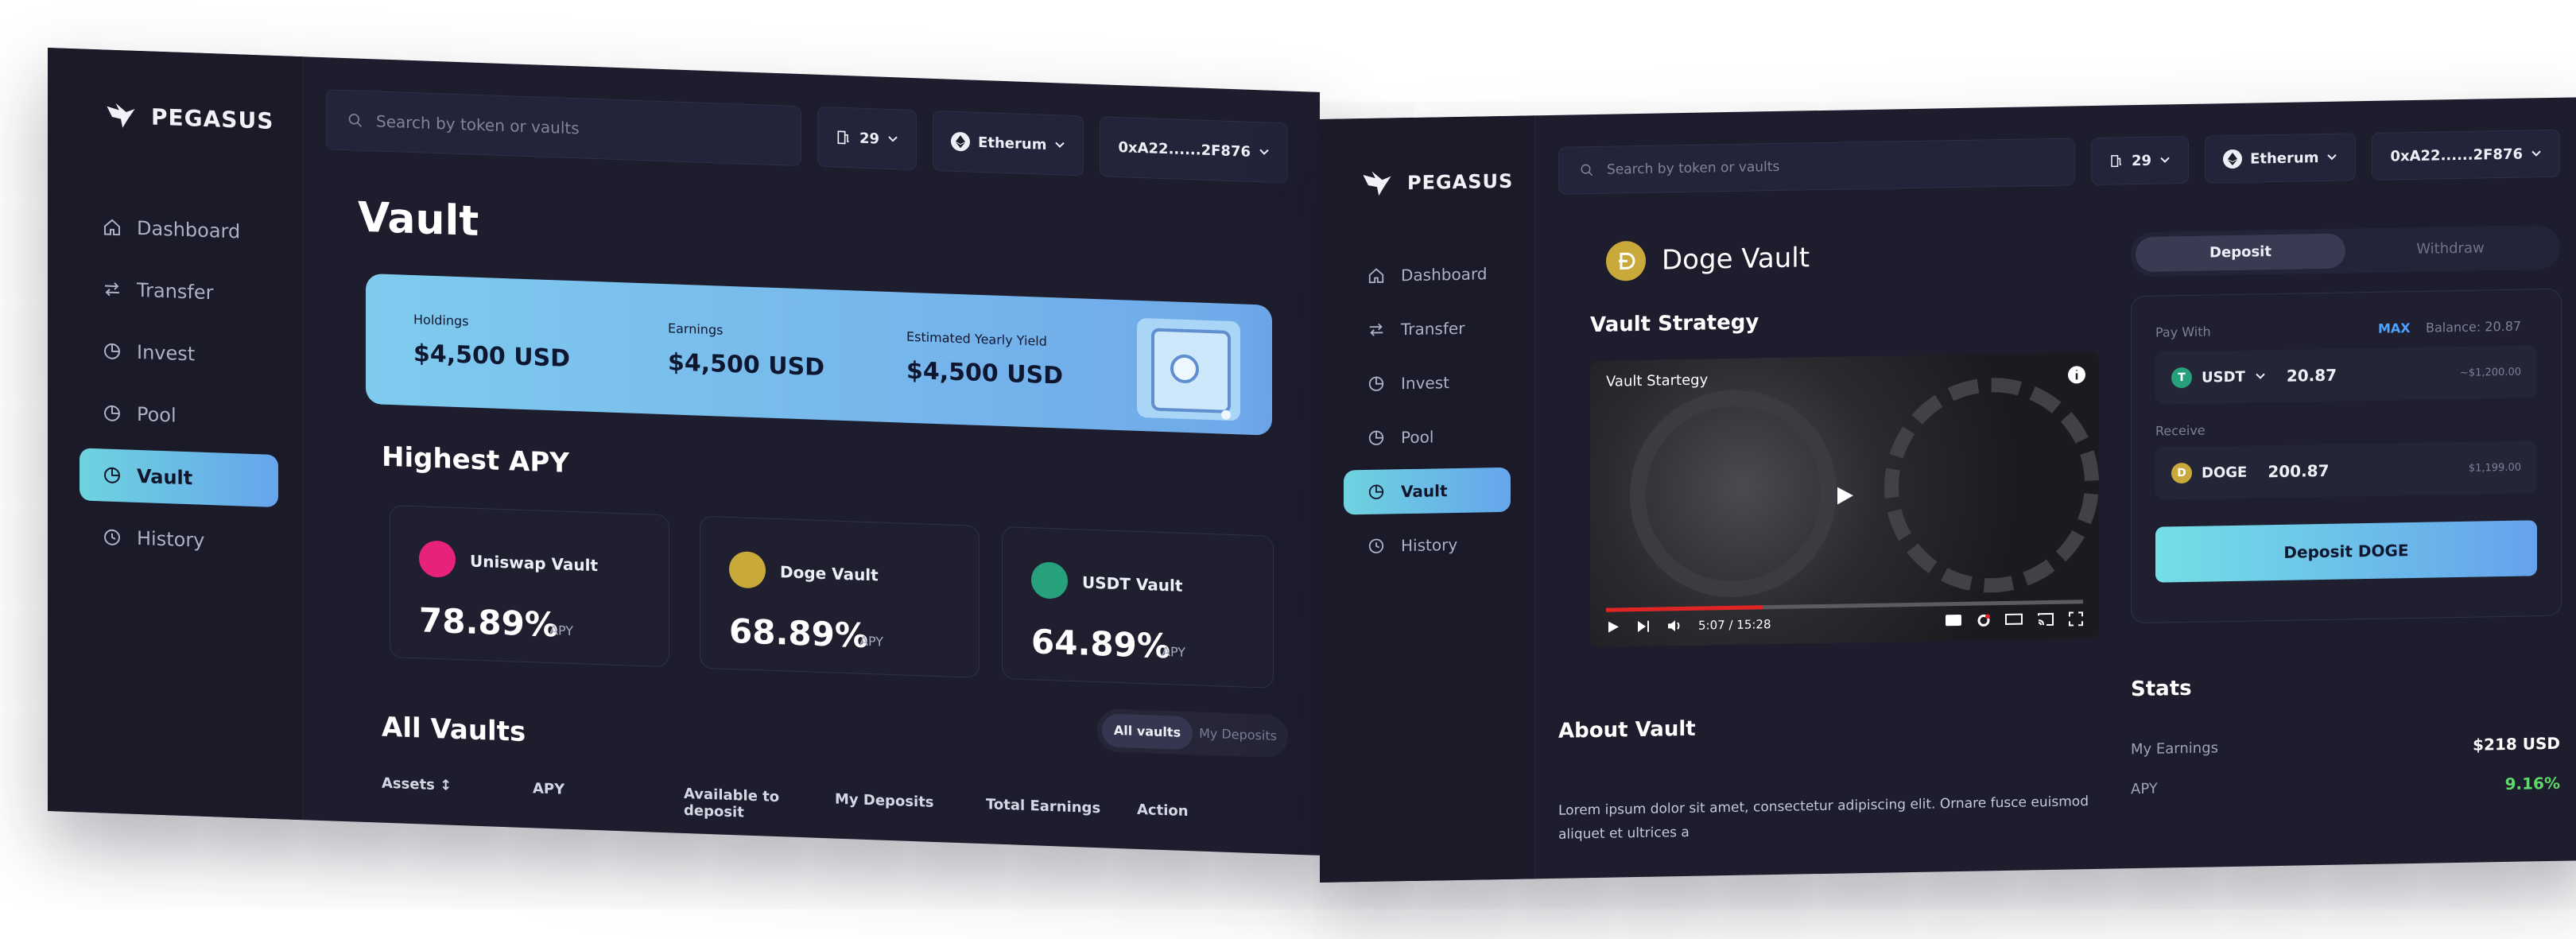 The width and height of the screenshot is (2576, 939). Describe the element at coordinates (1675, 324) in the screenshot. I see `strategy-heading: Vault Strategy` at that location.